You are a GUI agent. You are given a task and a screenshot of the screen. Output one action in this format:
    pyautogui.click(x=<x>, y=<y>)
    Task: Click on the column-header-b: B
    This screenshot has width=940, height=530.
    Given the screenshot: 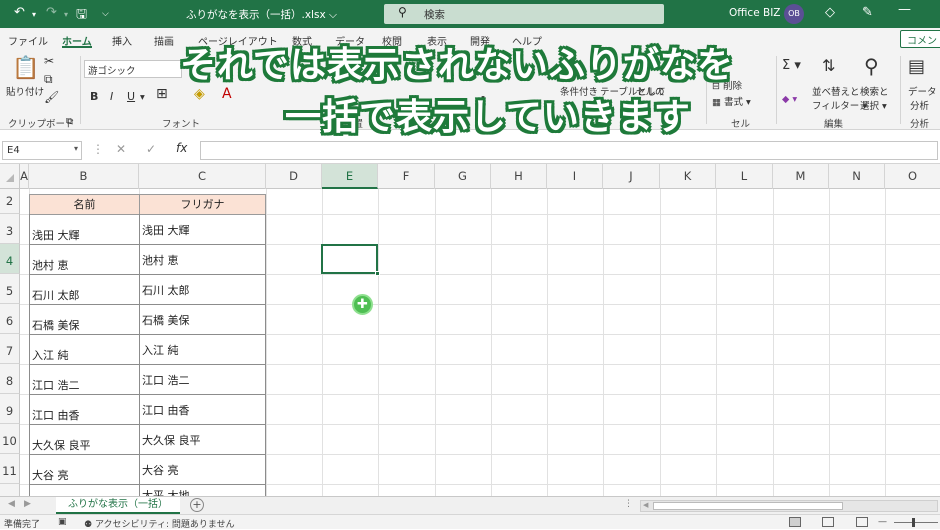 What is the action you would take?
    pyautogui.click(x=84, y=176)
    